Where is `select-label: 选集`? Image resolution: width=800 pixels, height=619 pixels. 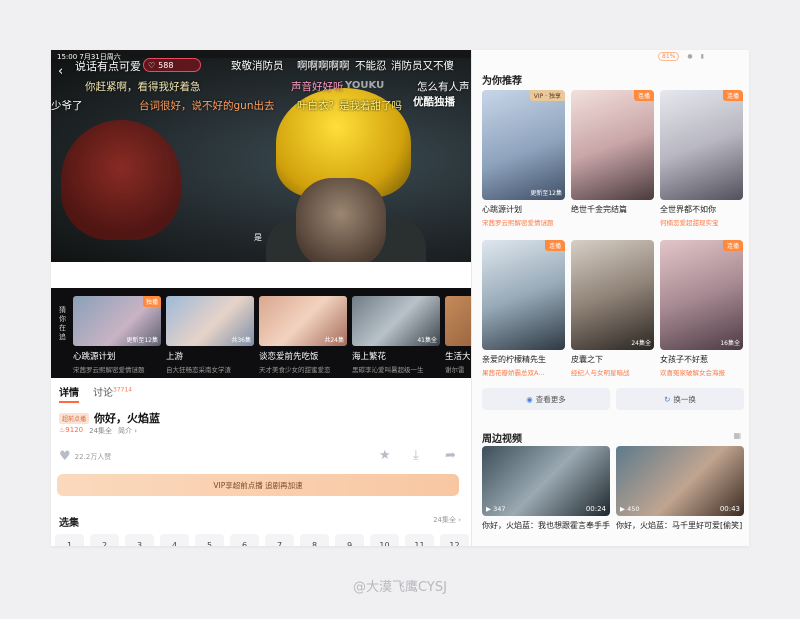
select-label: 选集 is located at coordinates (69, 523).